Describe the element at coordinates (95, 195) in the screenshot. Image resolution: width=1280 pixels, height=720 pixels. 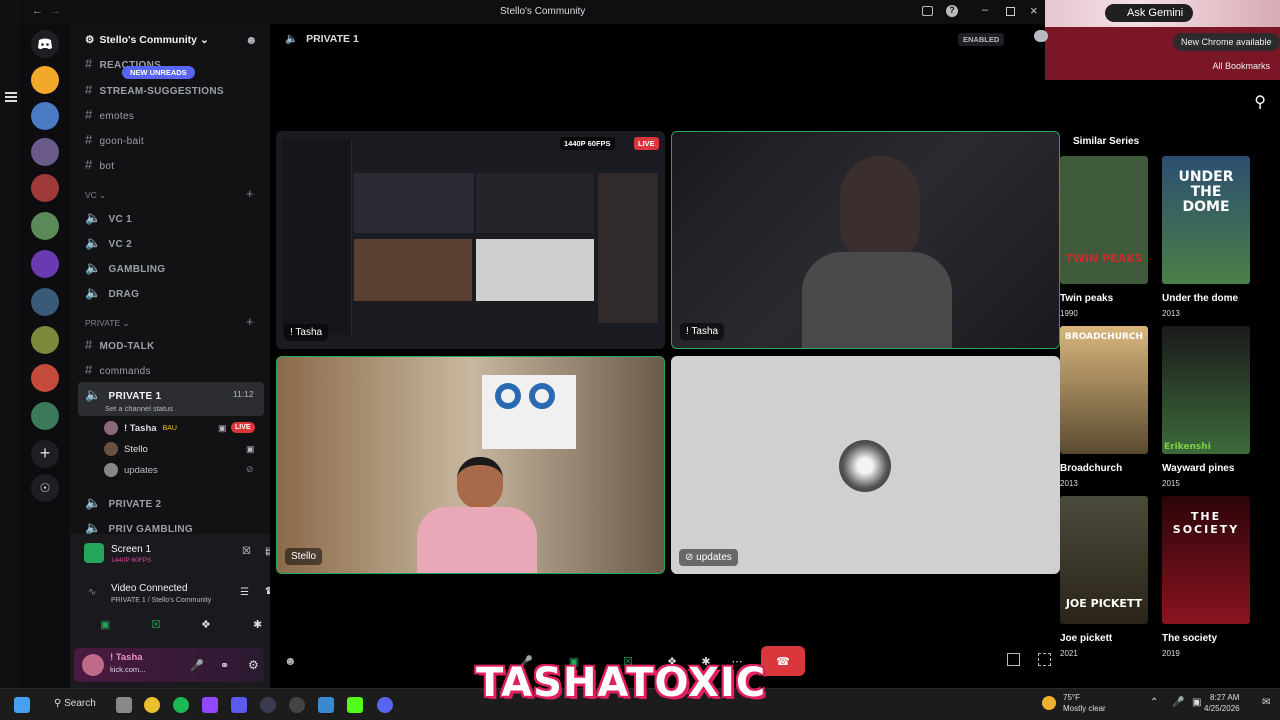
I see `category-vc: VC ⌄` at that location.